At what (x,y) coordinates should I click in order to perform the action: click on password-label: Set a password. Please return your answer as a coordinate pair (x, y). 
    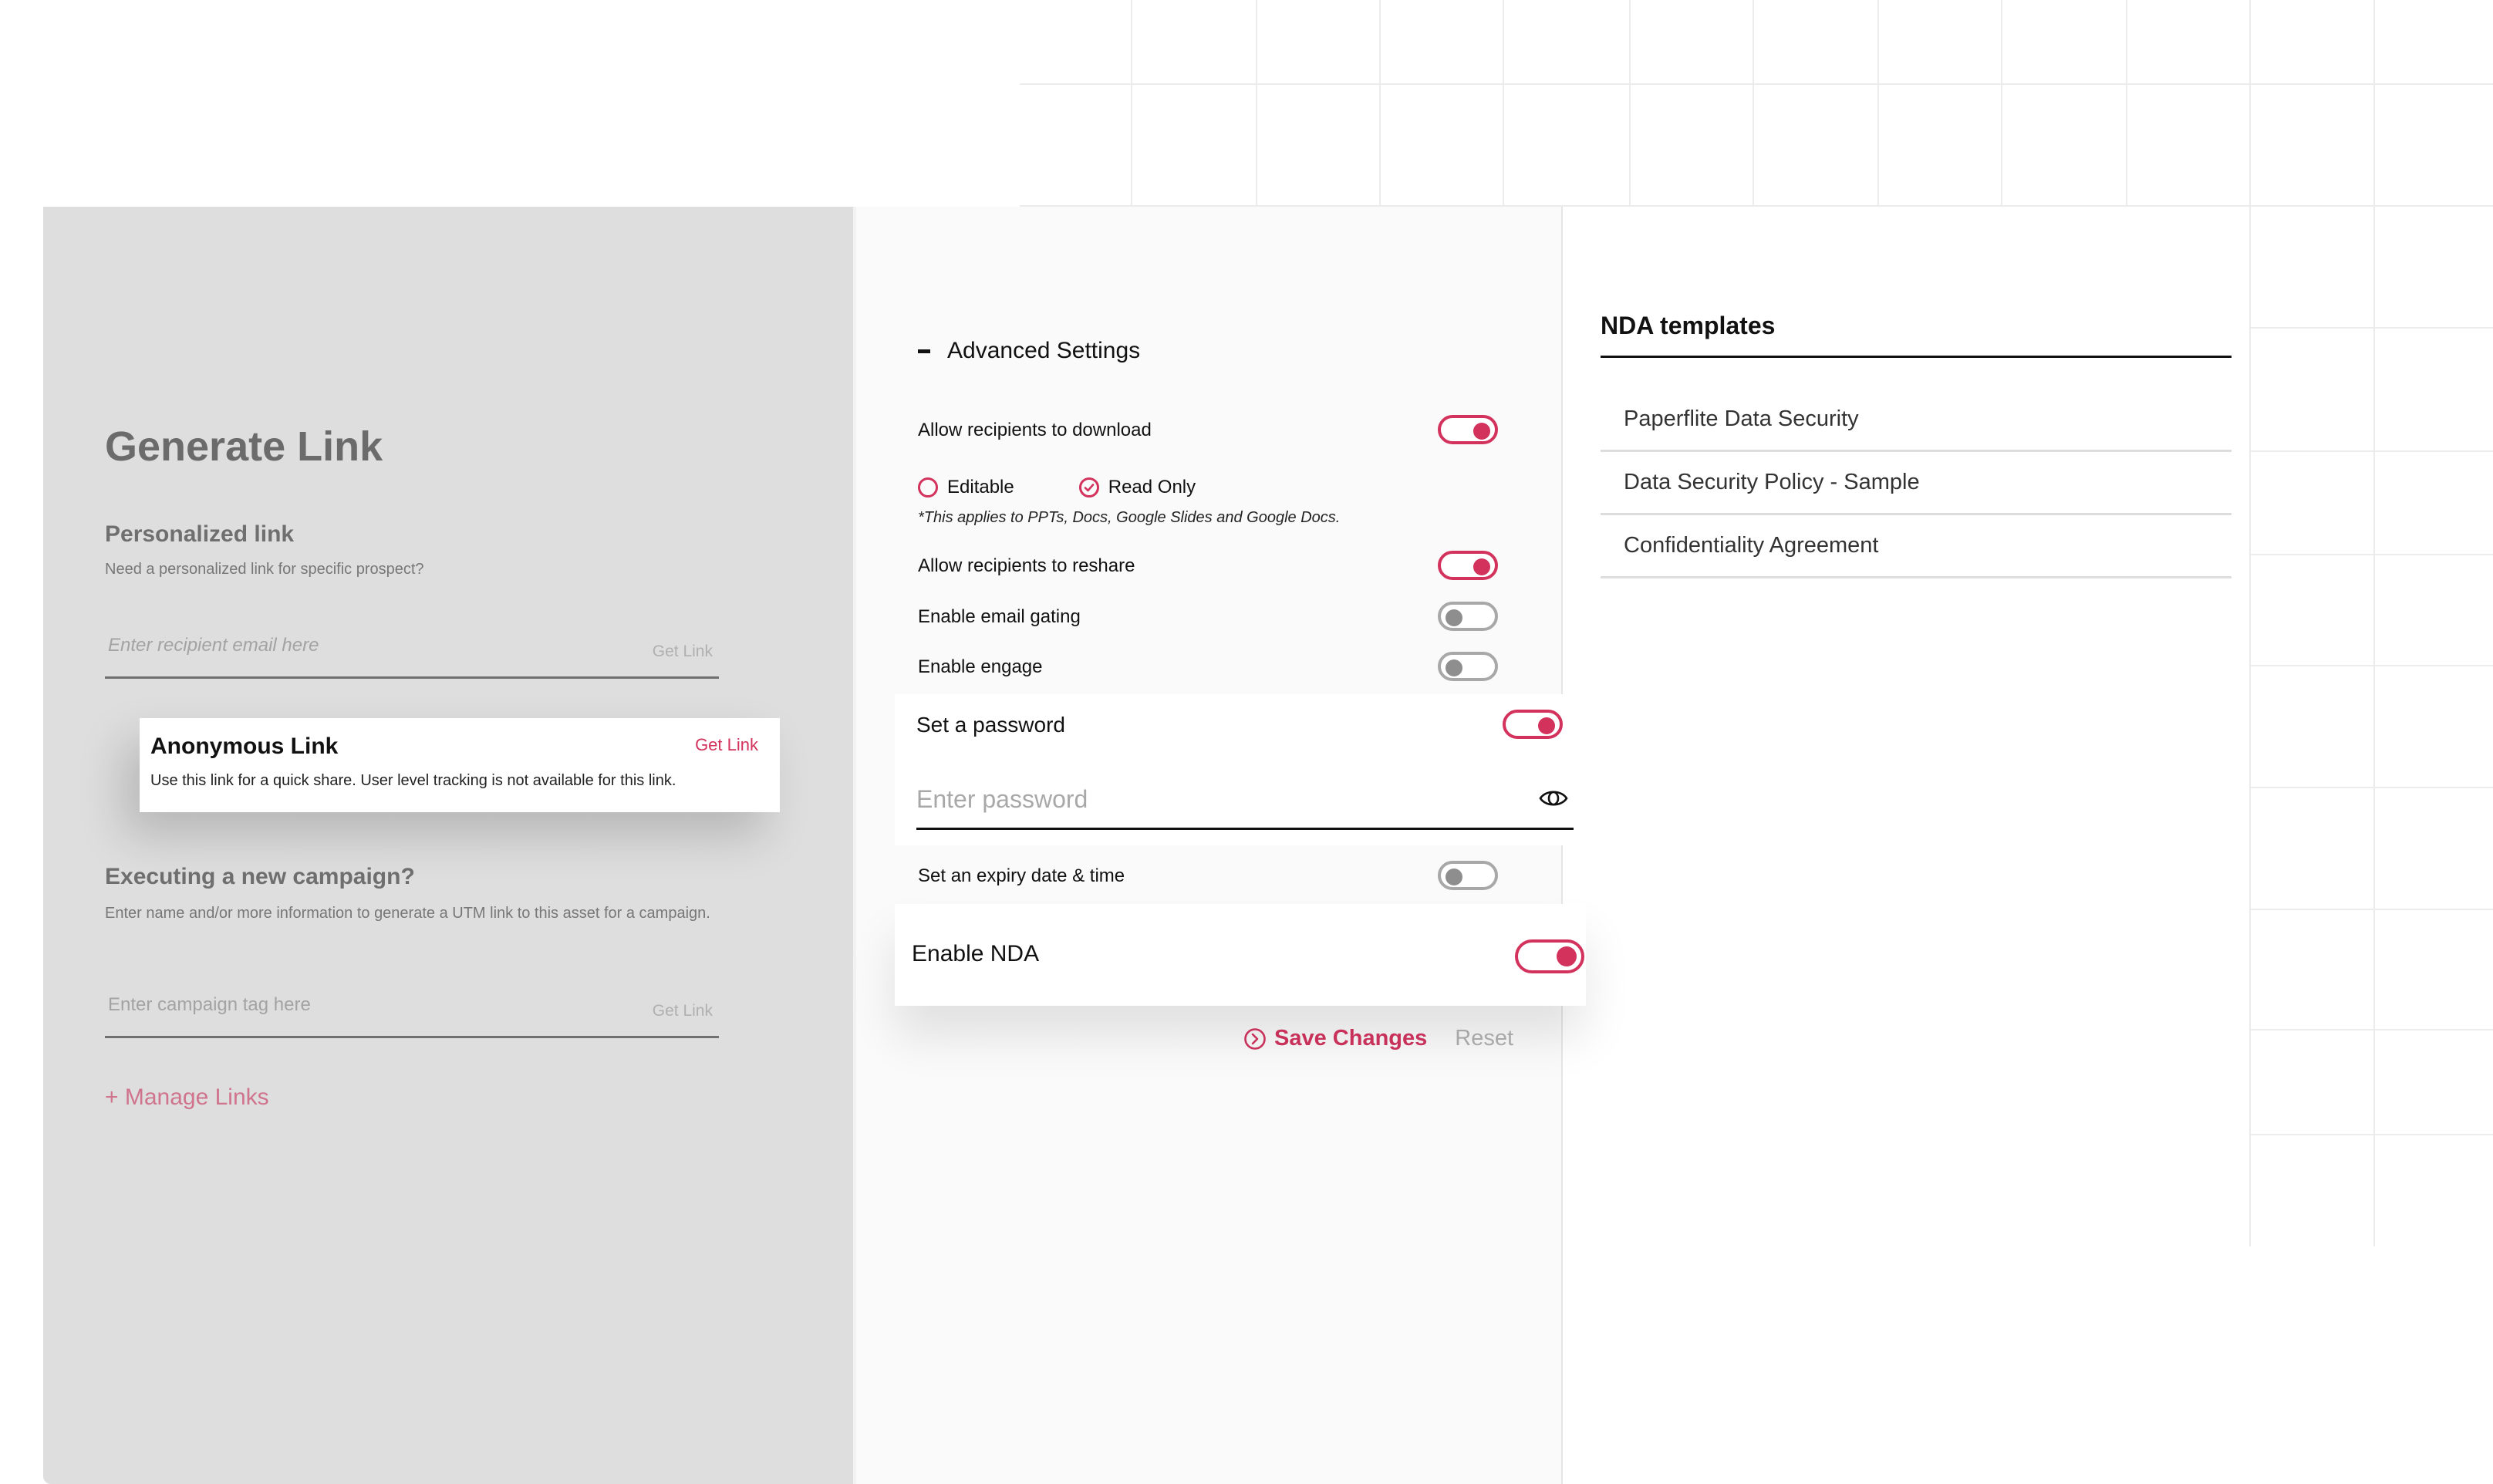
    Looking at the image, I should click on (990, 725).